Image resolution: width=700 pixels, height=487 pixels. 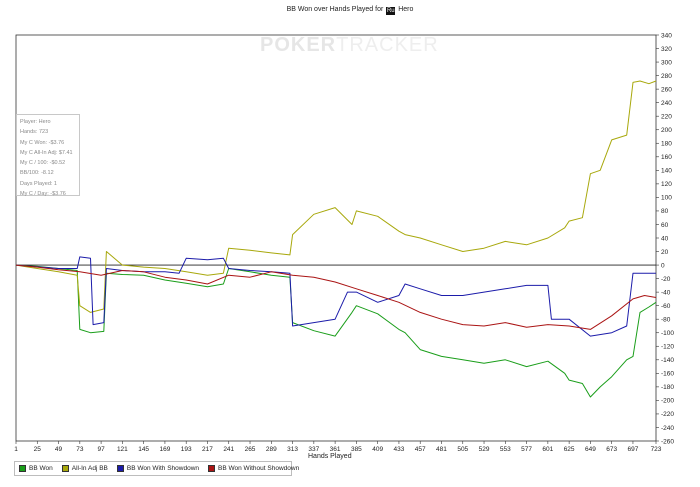 I want to click on y-tick-label: 120, so click(x=666, y=184).